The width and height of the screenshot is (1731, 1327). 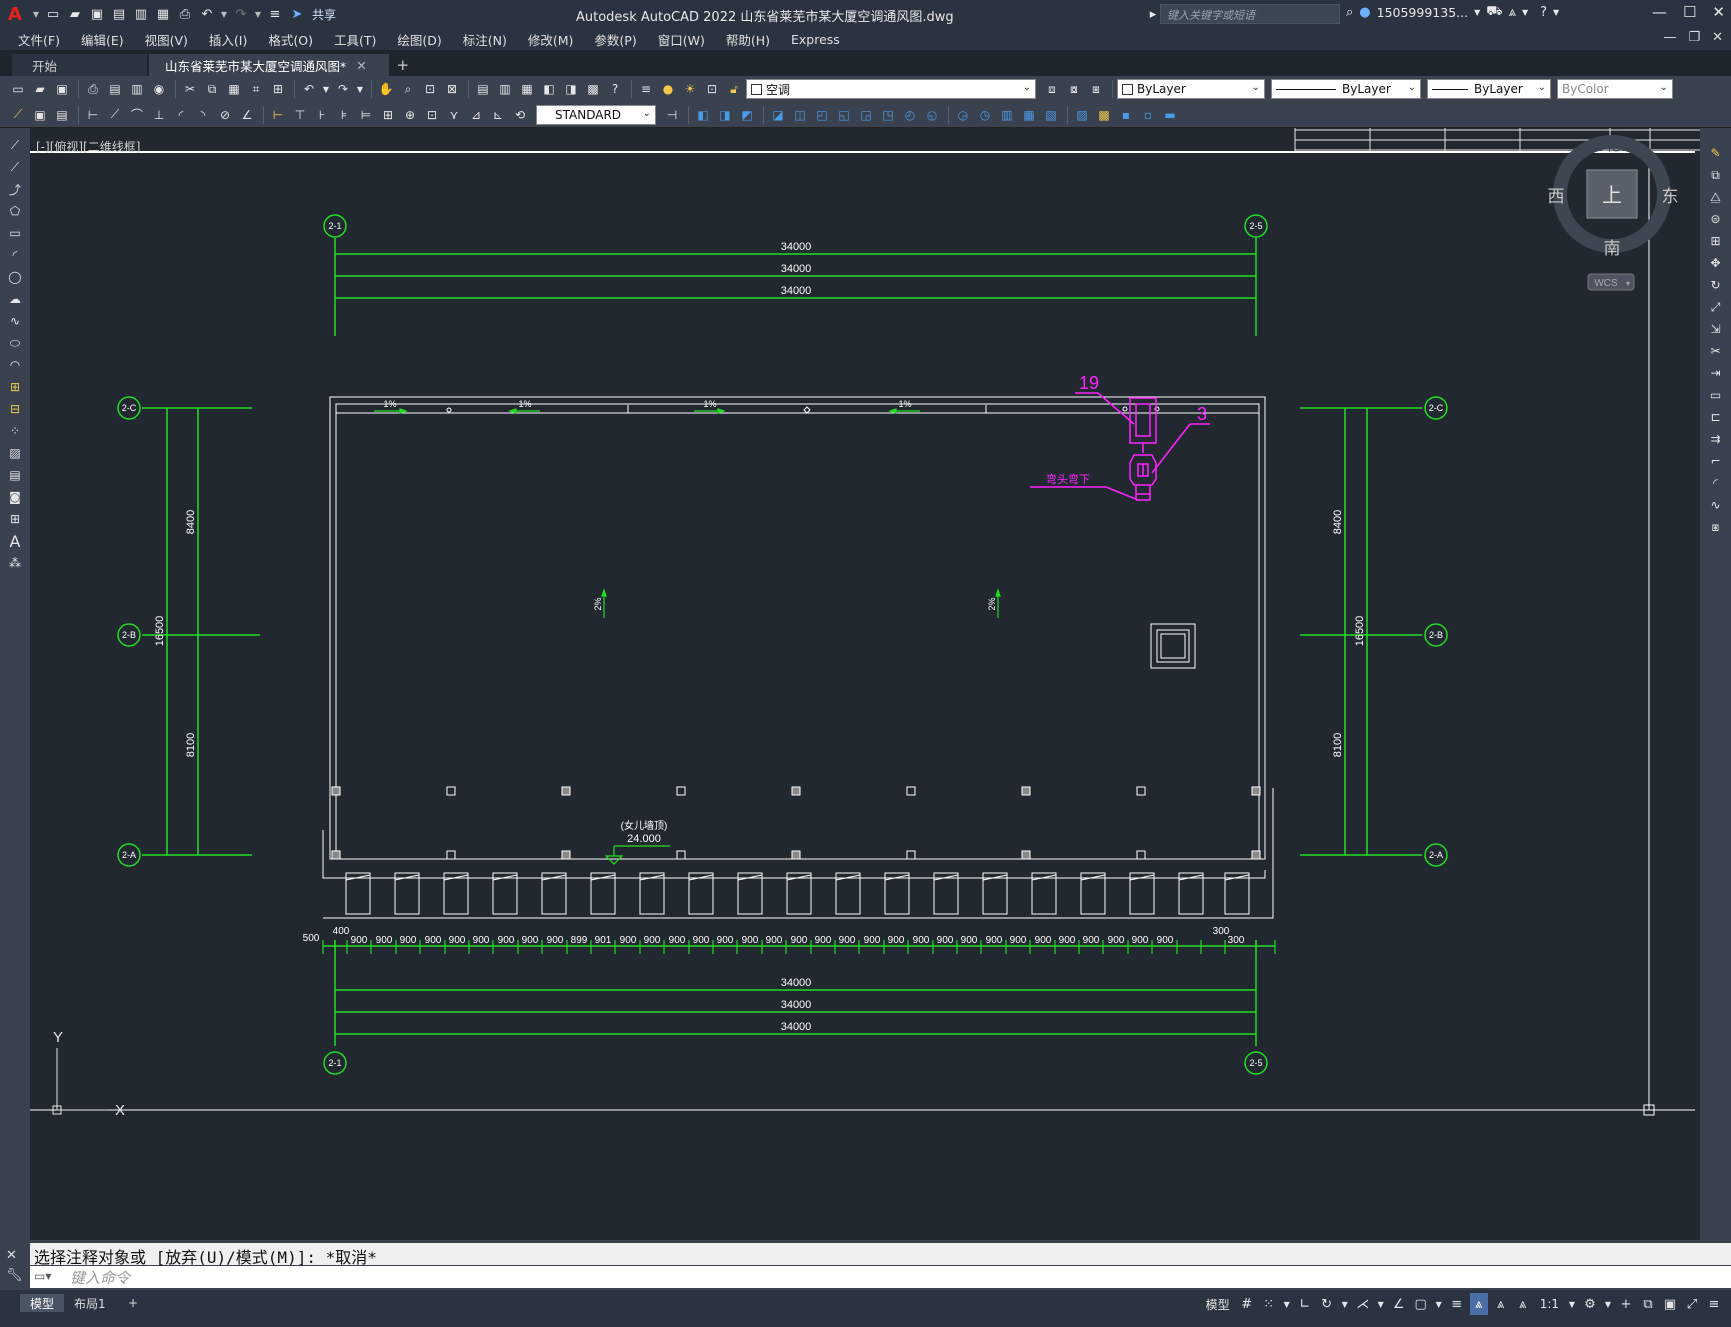 What do you see at coordinates (15, 321) in the screenshot?
I see `spline-icon: ∿` at bounding box center [15, 321].